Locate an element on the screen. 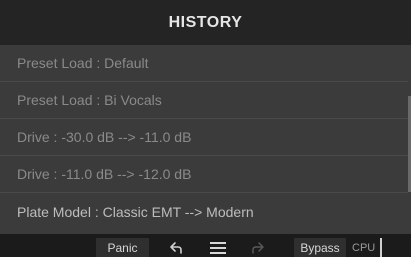 Image resolution: width=411 pixels, height=257 pixels. redo-button is located at coordinates (258, 247).